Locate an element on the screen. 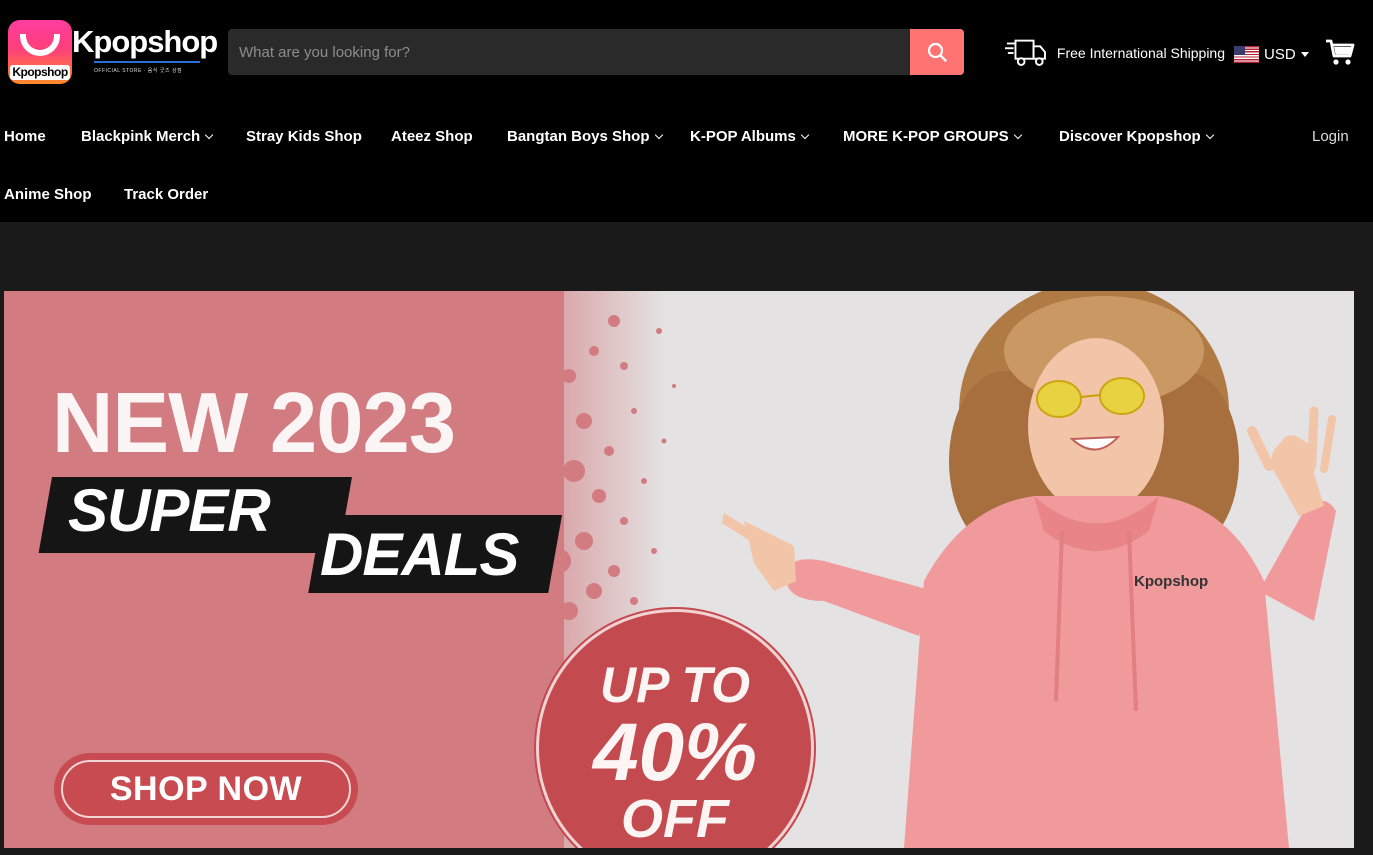 This screenshot has height=855, width=1373. cart-button is located at coordinates (1340, 52).